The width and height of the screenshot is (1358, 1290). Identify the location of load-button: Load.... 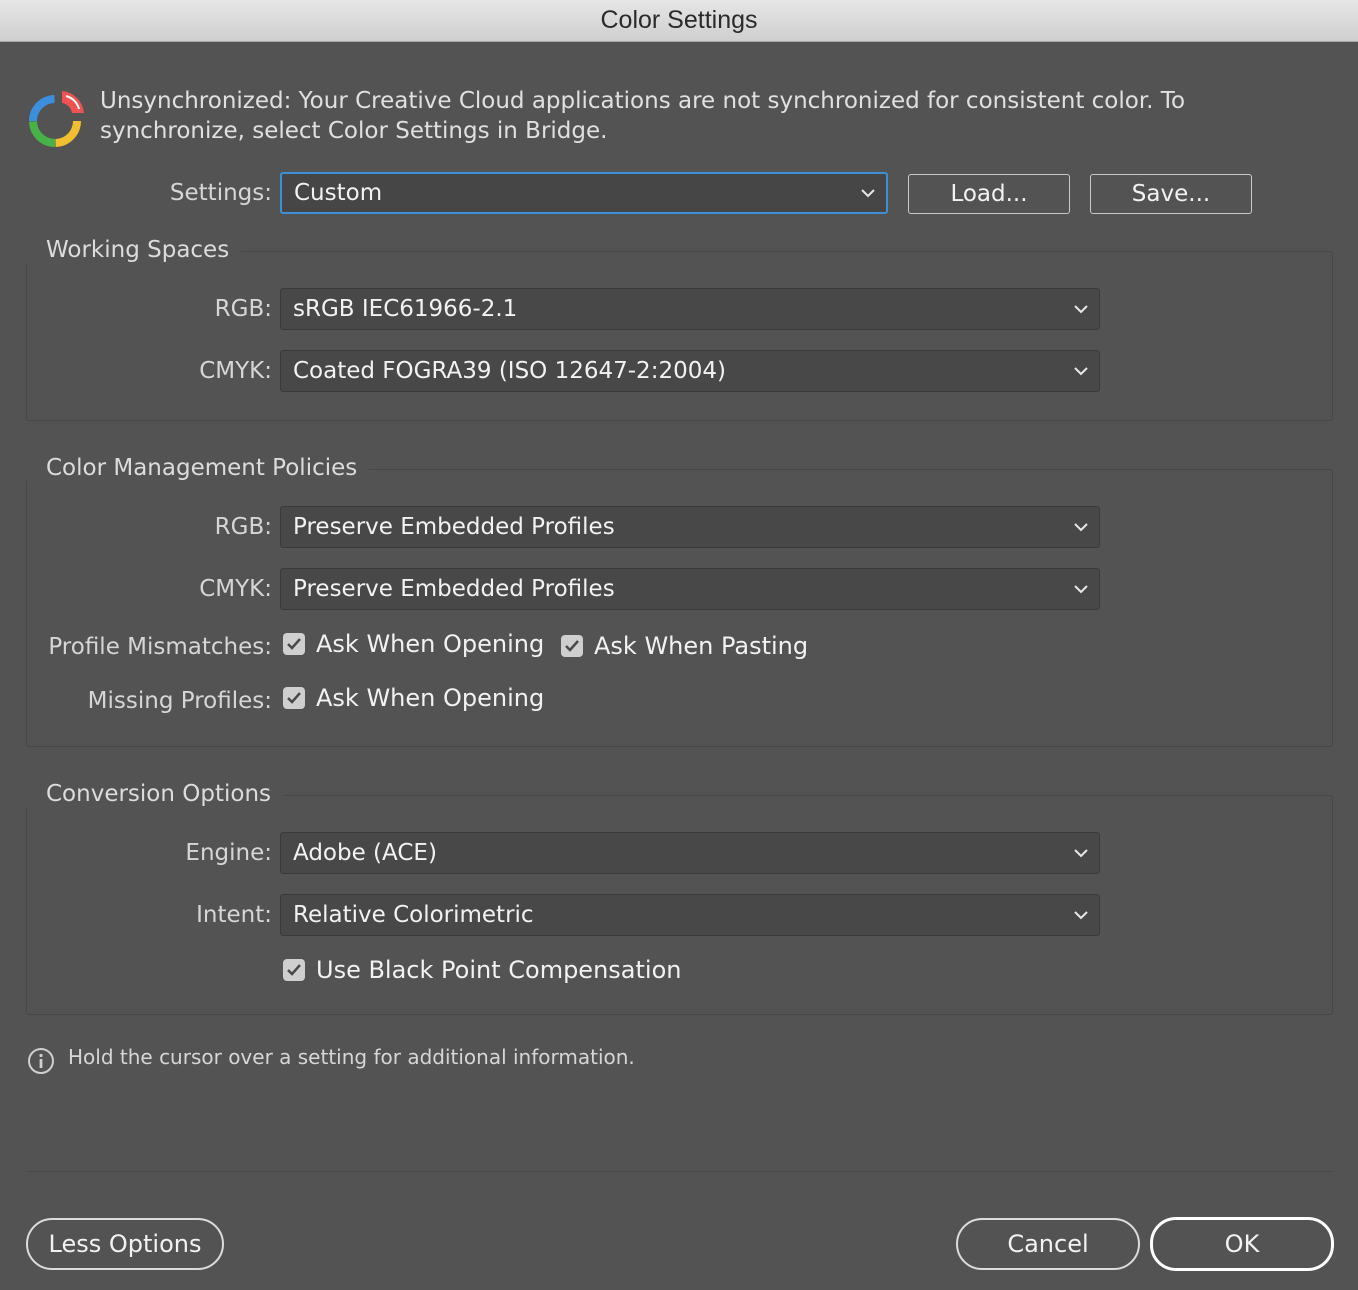
(989, 194).